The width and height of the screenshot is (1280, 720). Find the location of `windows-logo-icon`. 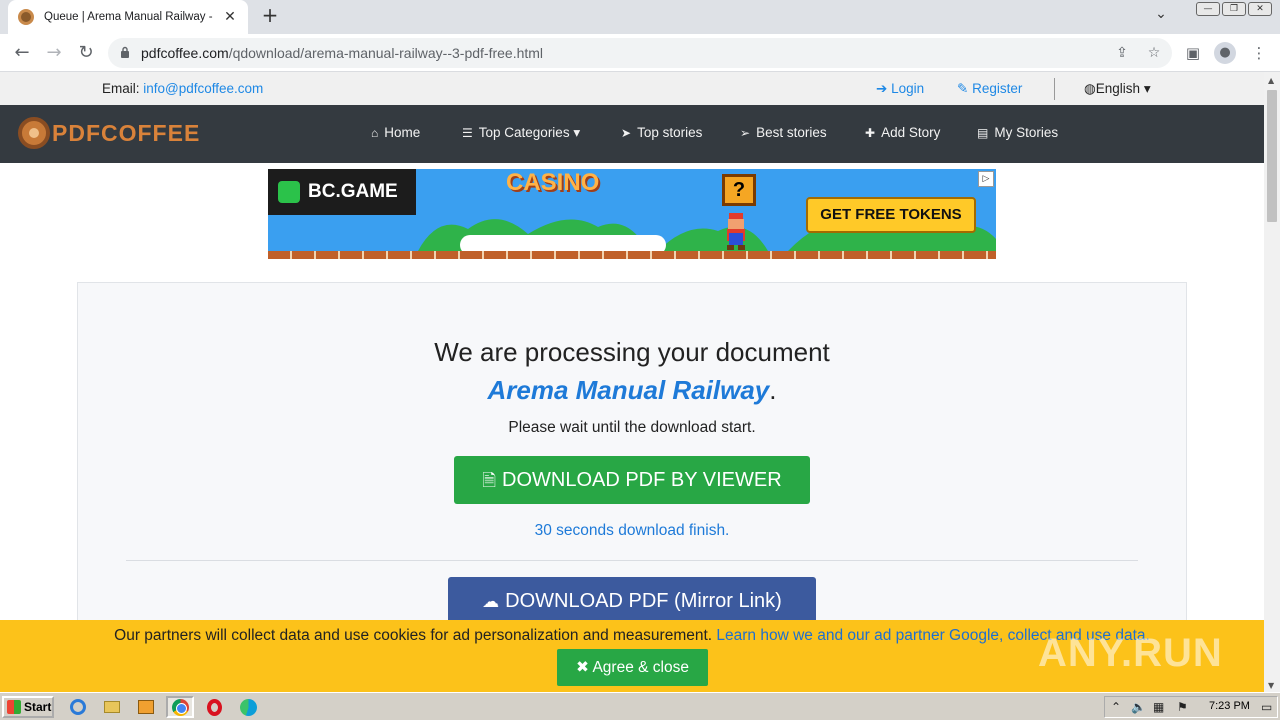

windows-logo-icon is located at coordinates (14, 707).